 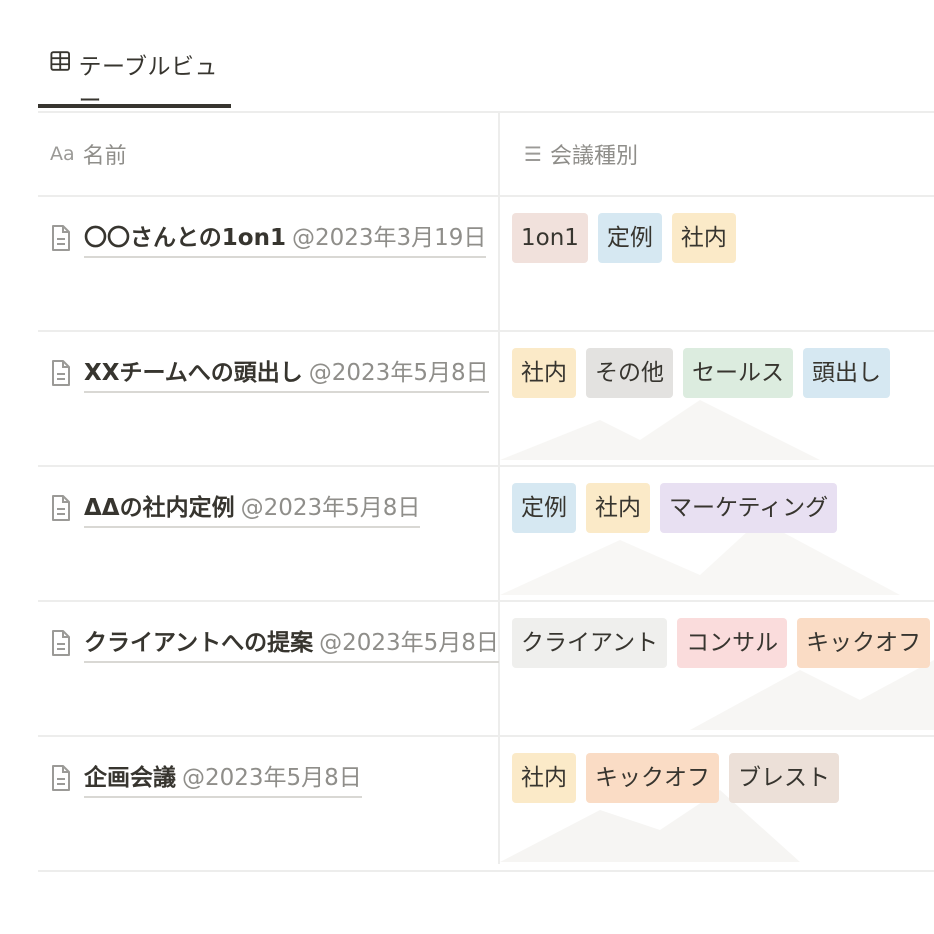 I want to click on tag-pill: 1on1, so click(x=550, y=238).